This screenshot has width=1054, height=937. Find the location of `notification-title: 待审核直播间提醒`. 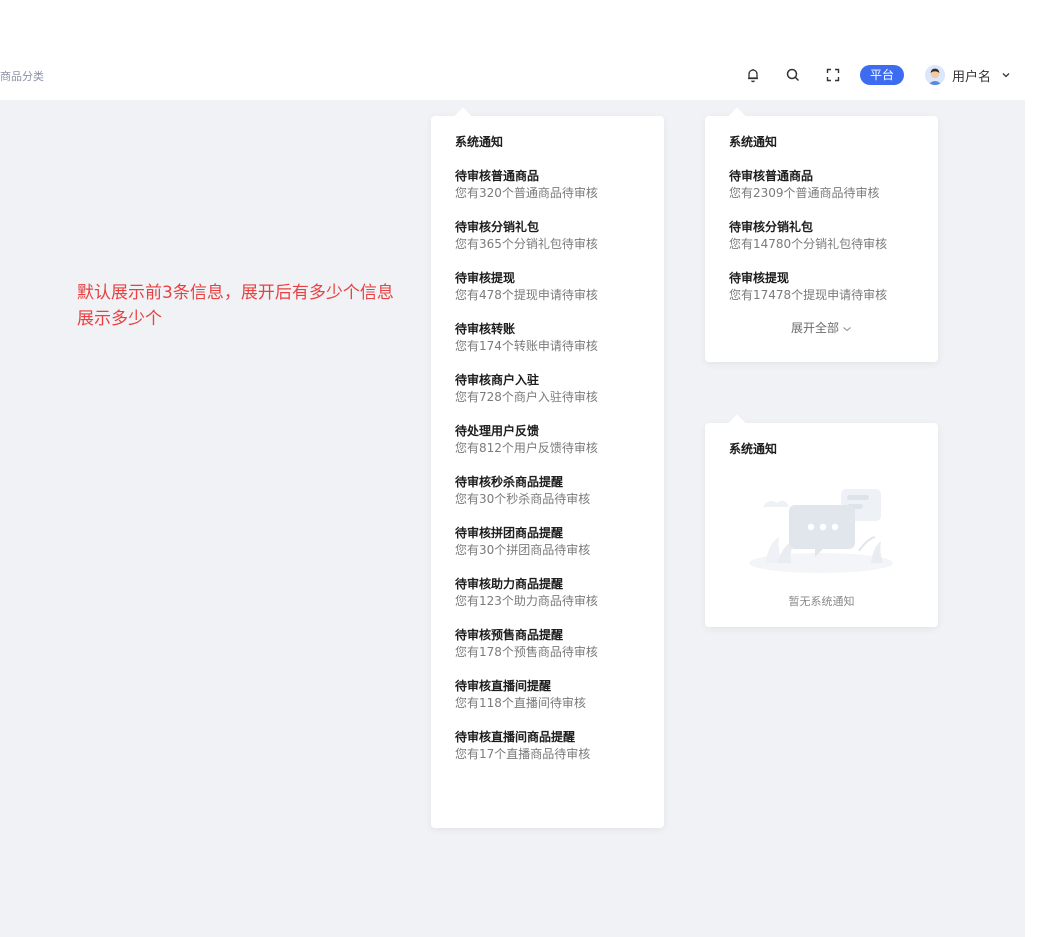

notification-title: 待审核直播间提醒 is located at coordinates (503, 686).